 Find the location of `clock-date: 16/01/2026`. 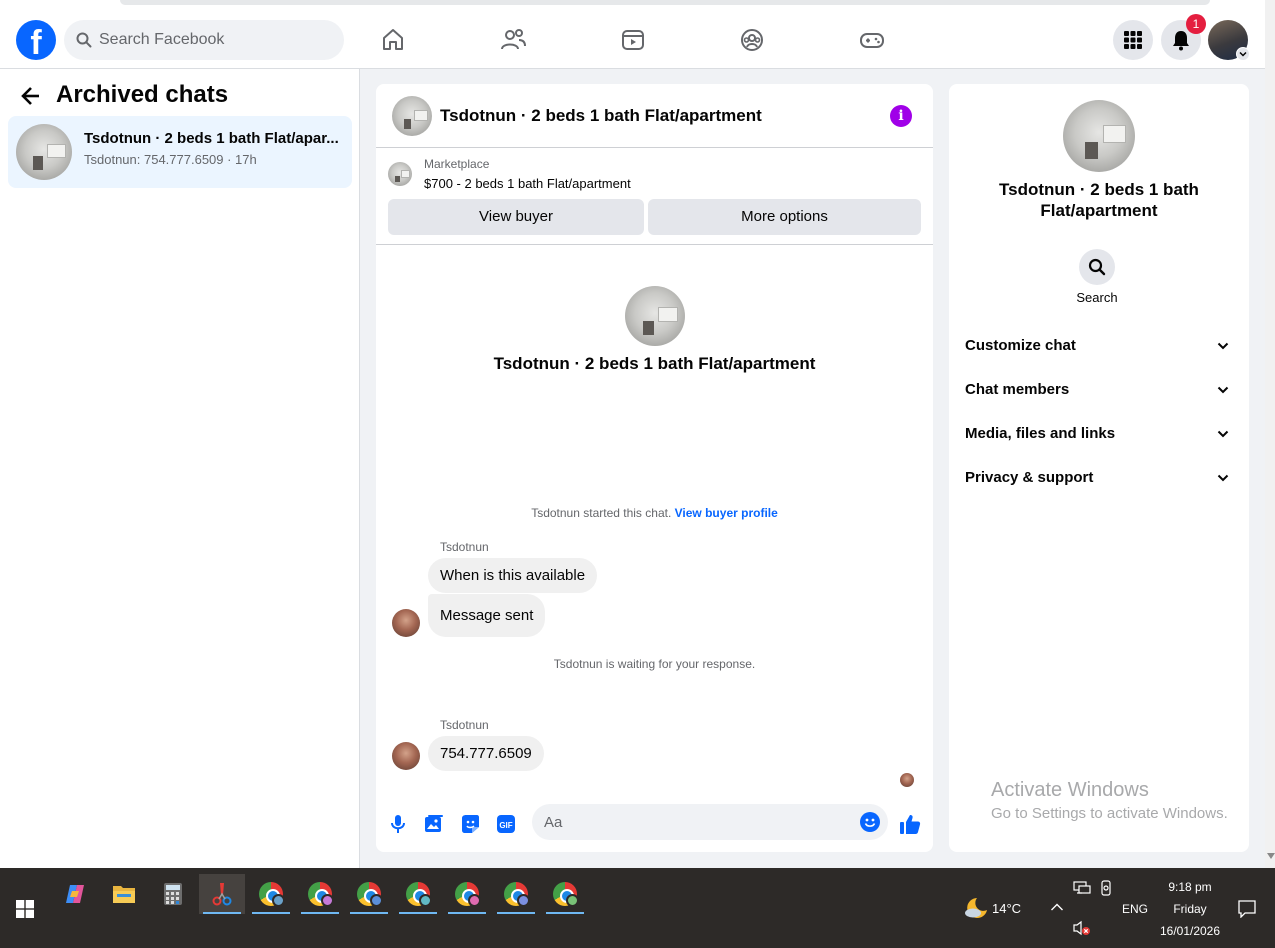

clock-date: 16/01/2026 is located at coordinates (1190, 931).